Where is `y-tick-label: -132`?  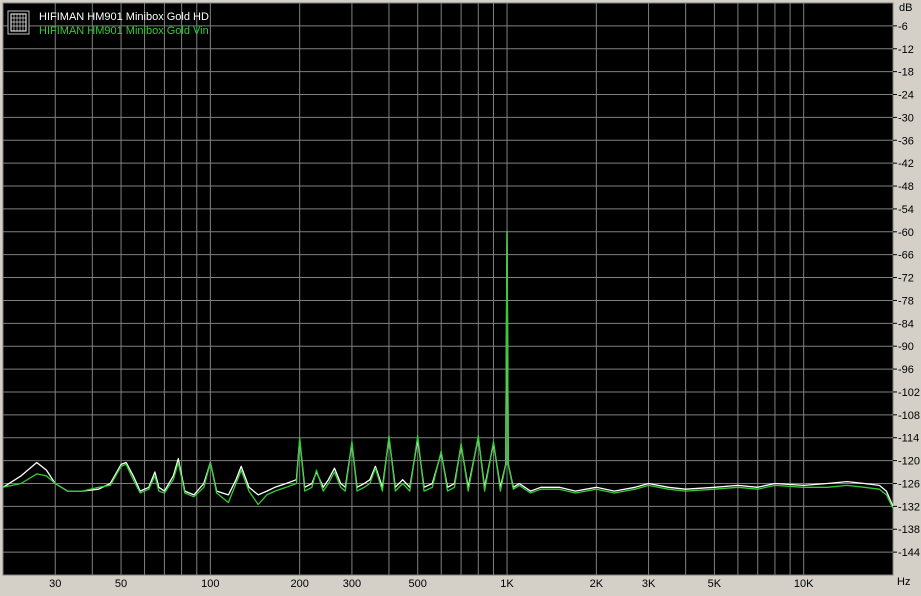
y-tick-label: -132 is located at coordinates (909, 507).